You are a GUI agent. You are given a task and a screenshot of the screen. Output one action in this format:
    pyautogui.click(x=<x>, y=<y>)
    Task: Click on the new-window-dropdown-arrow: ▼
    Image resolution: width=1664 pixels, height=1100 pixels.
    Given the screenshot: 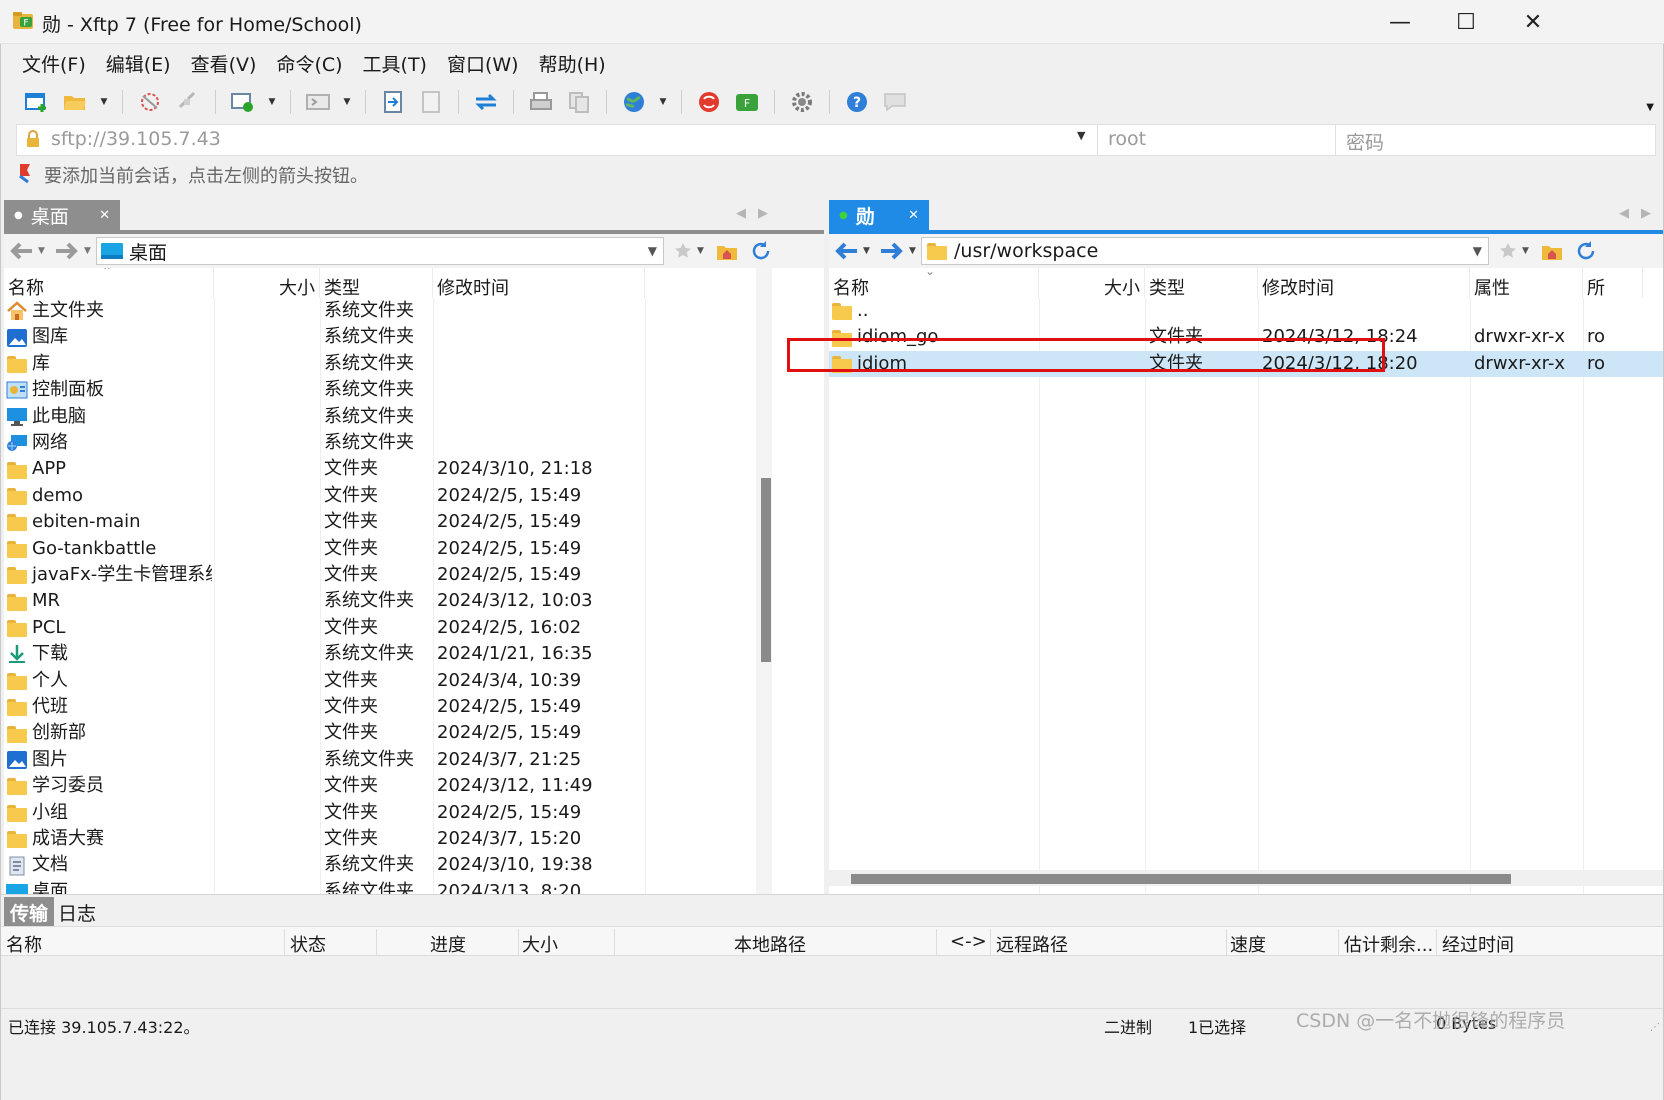 What is the action you would take?
    pyautogui.click(x=272, y=102)
    